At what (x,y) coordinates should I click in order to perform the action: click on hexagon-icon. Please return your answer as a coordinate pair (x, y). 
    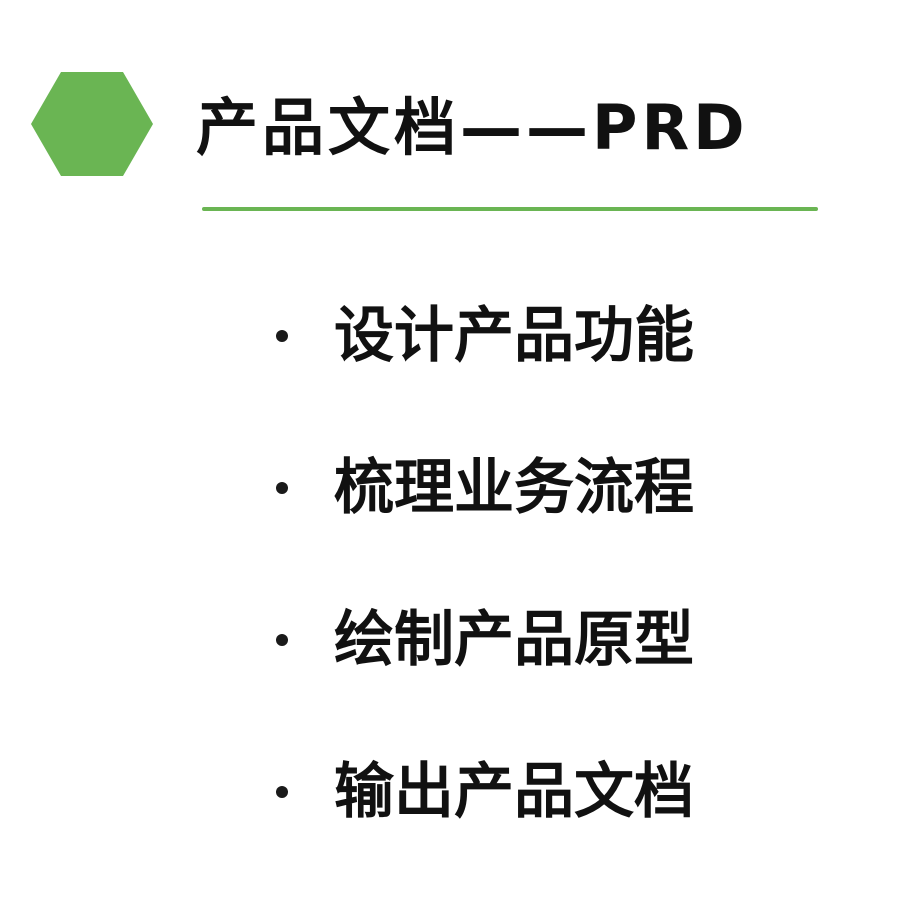
    Looking at the image, I should click on (92, 124).